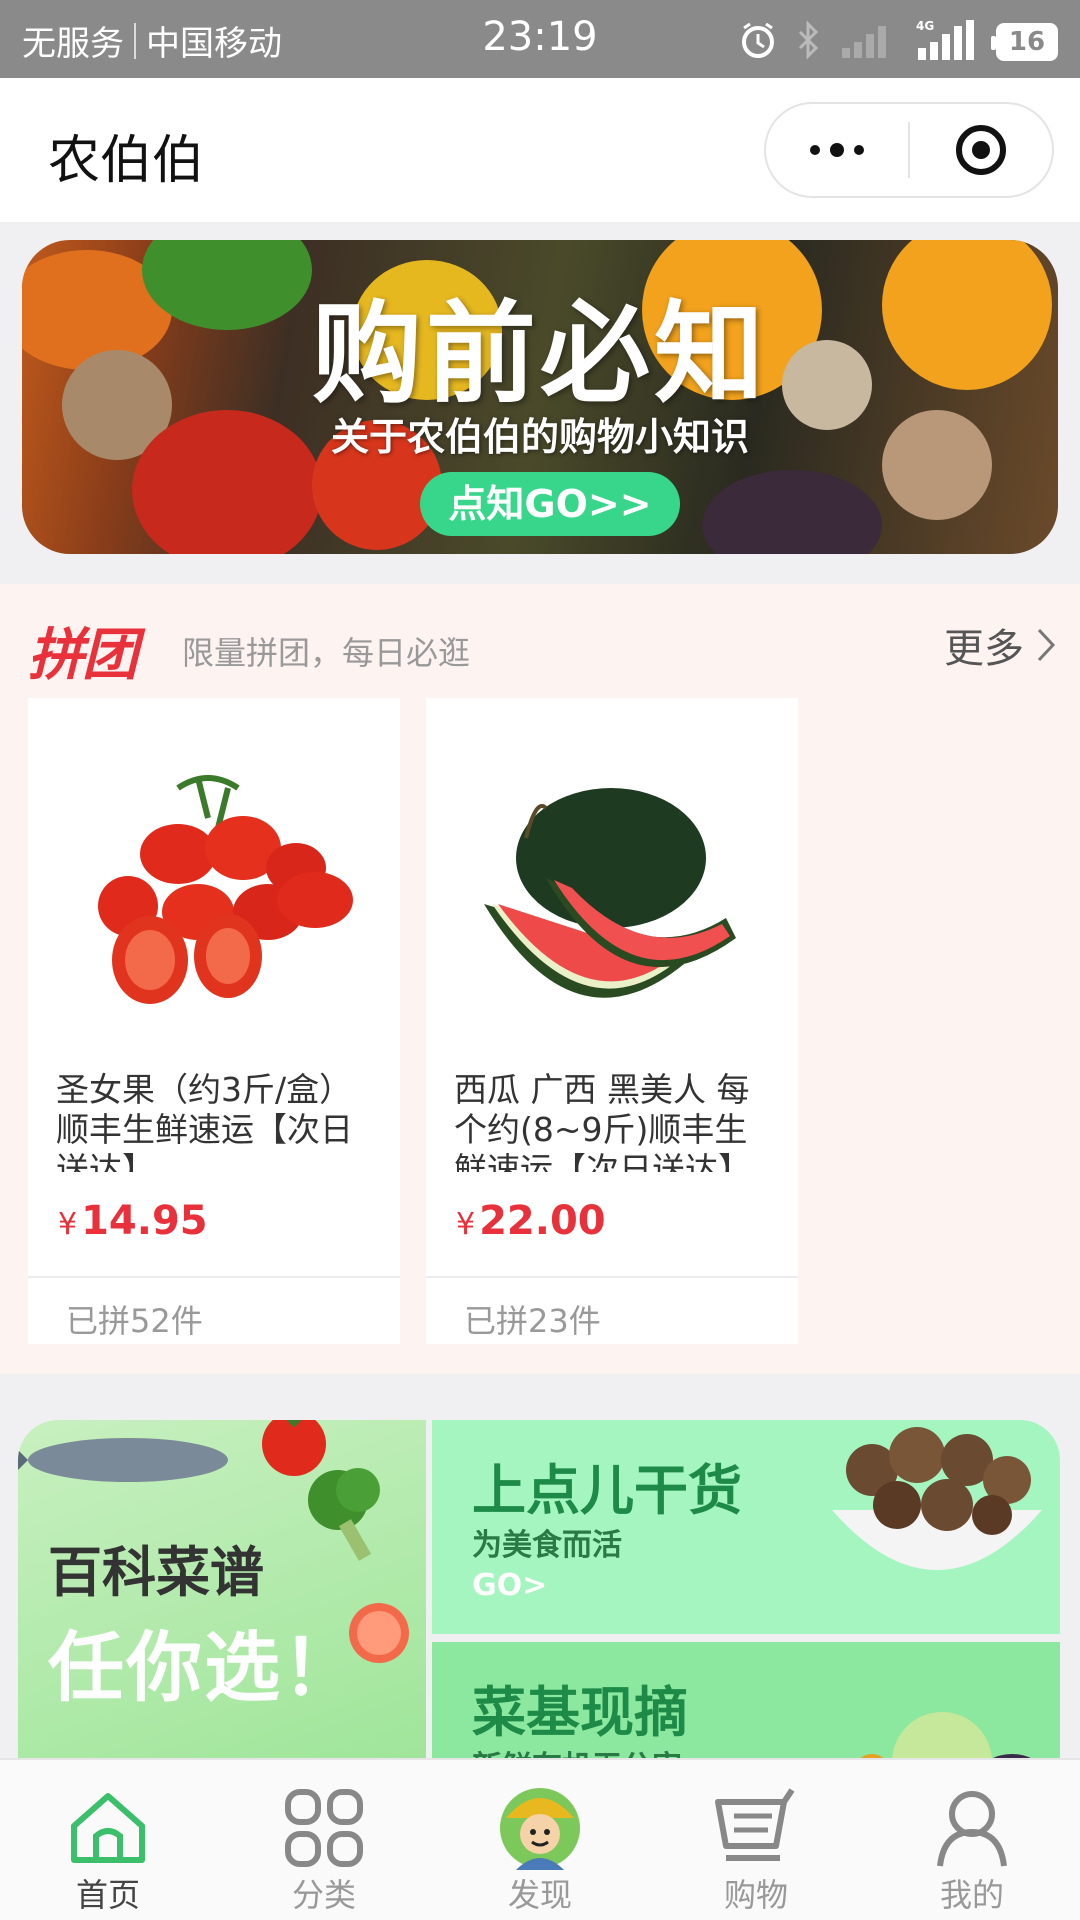 This screenshot has height=1920, width=1080. Describe the element at coordinates (539, 437) in the screenshot. I see `banner-subtitle: 关于农伯伯的购物小知识` at that location.